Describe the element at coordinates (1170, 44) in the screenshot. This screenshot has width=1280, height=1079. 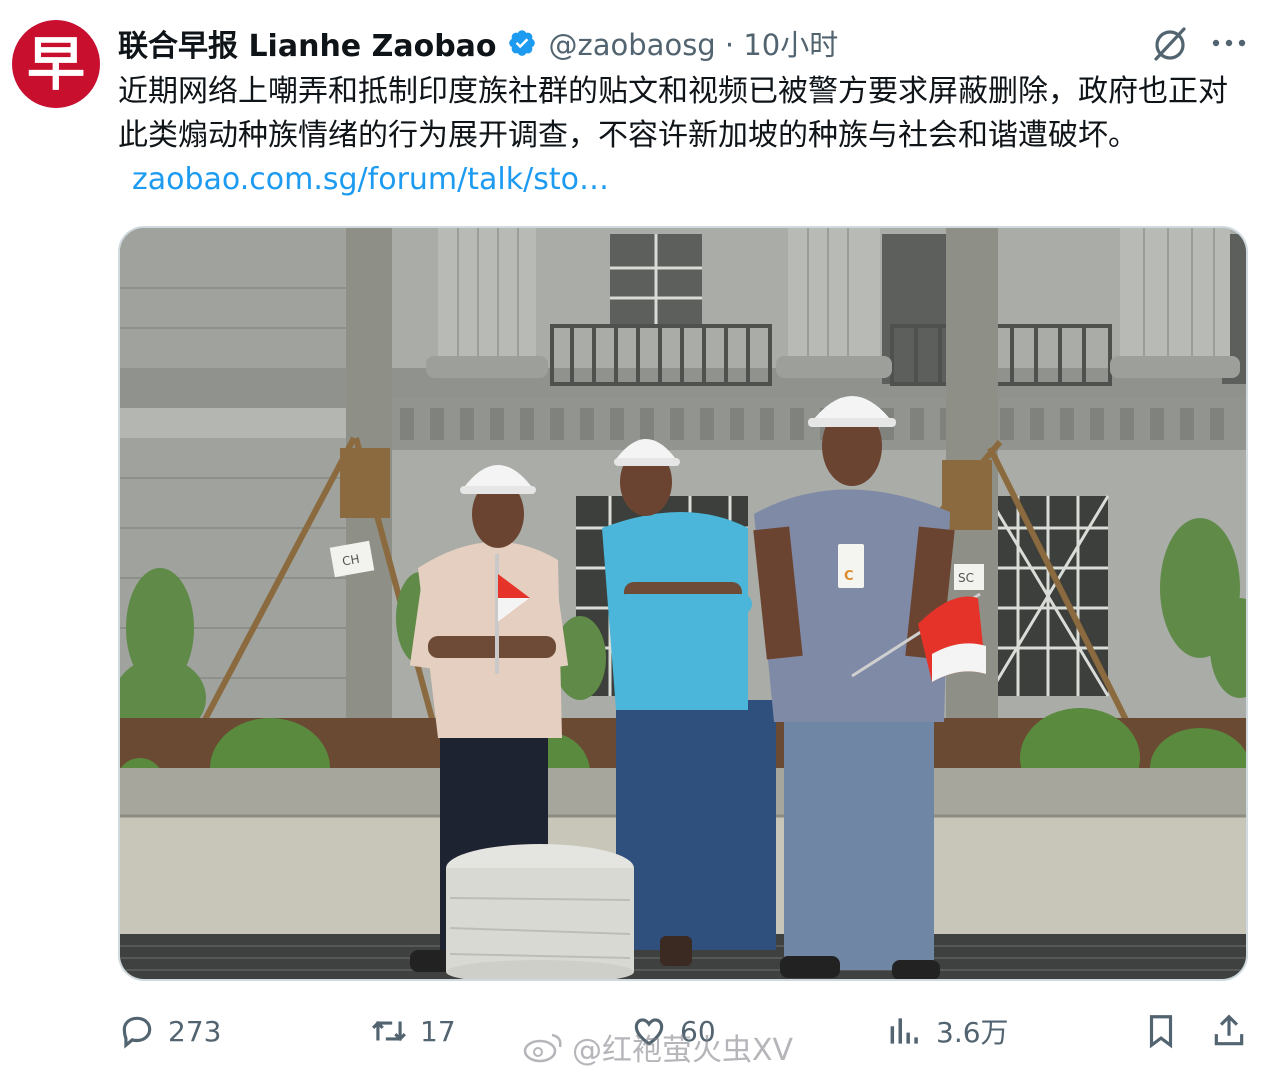
I see `grok-icon` at that location.